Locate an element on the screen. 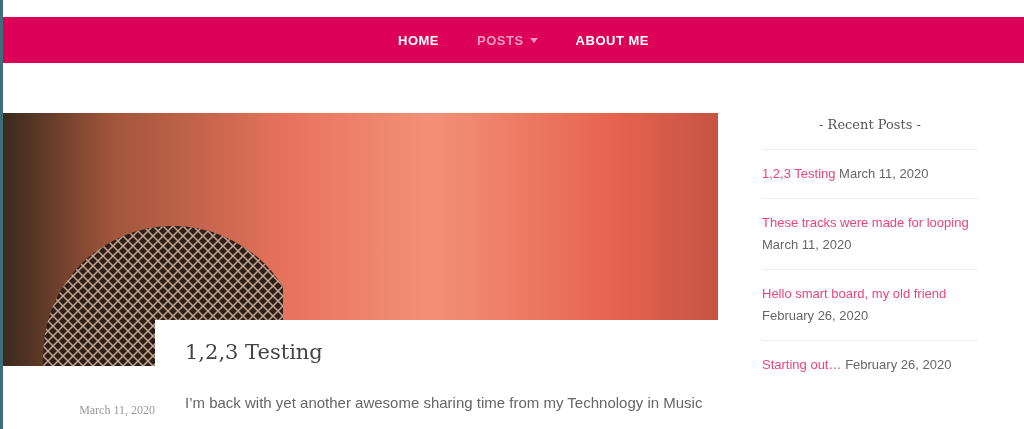  nav-link: POSTS is located at coordinates (507, 40).